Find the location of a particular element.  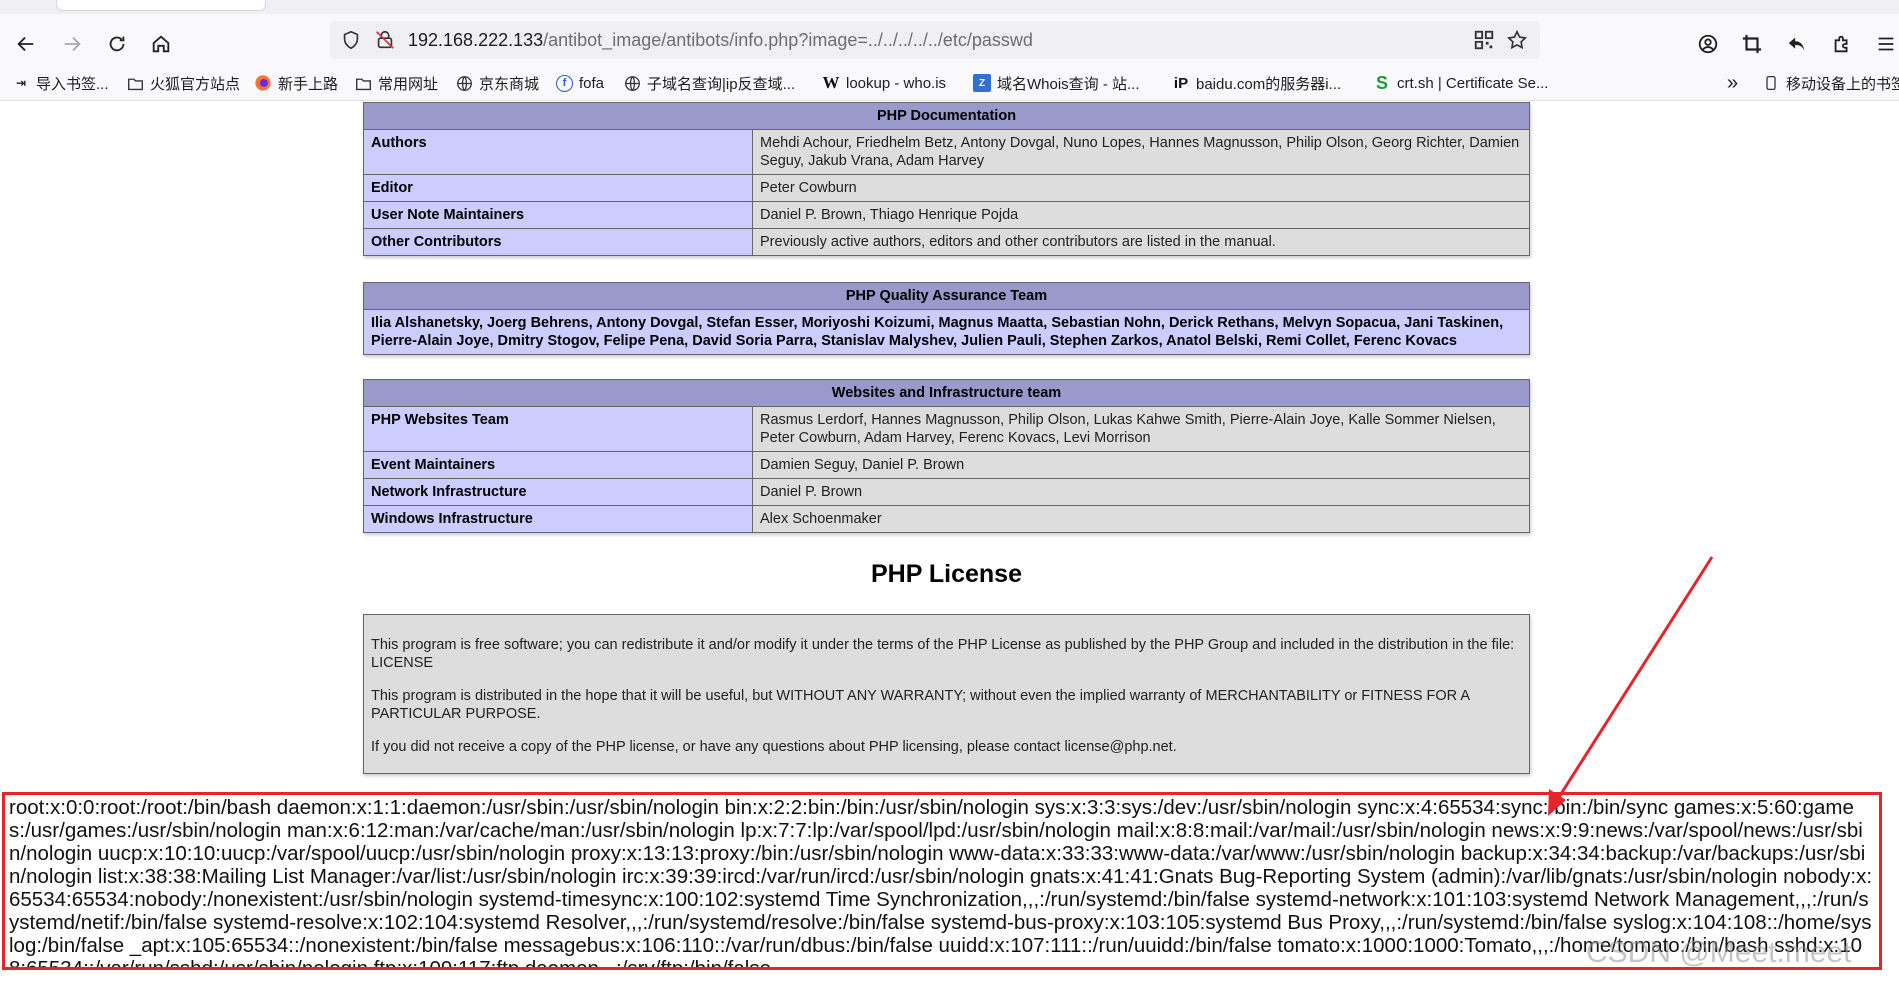

extensions-button is located at coordinates (1842, 44).